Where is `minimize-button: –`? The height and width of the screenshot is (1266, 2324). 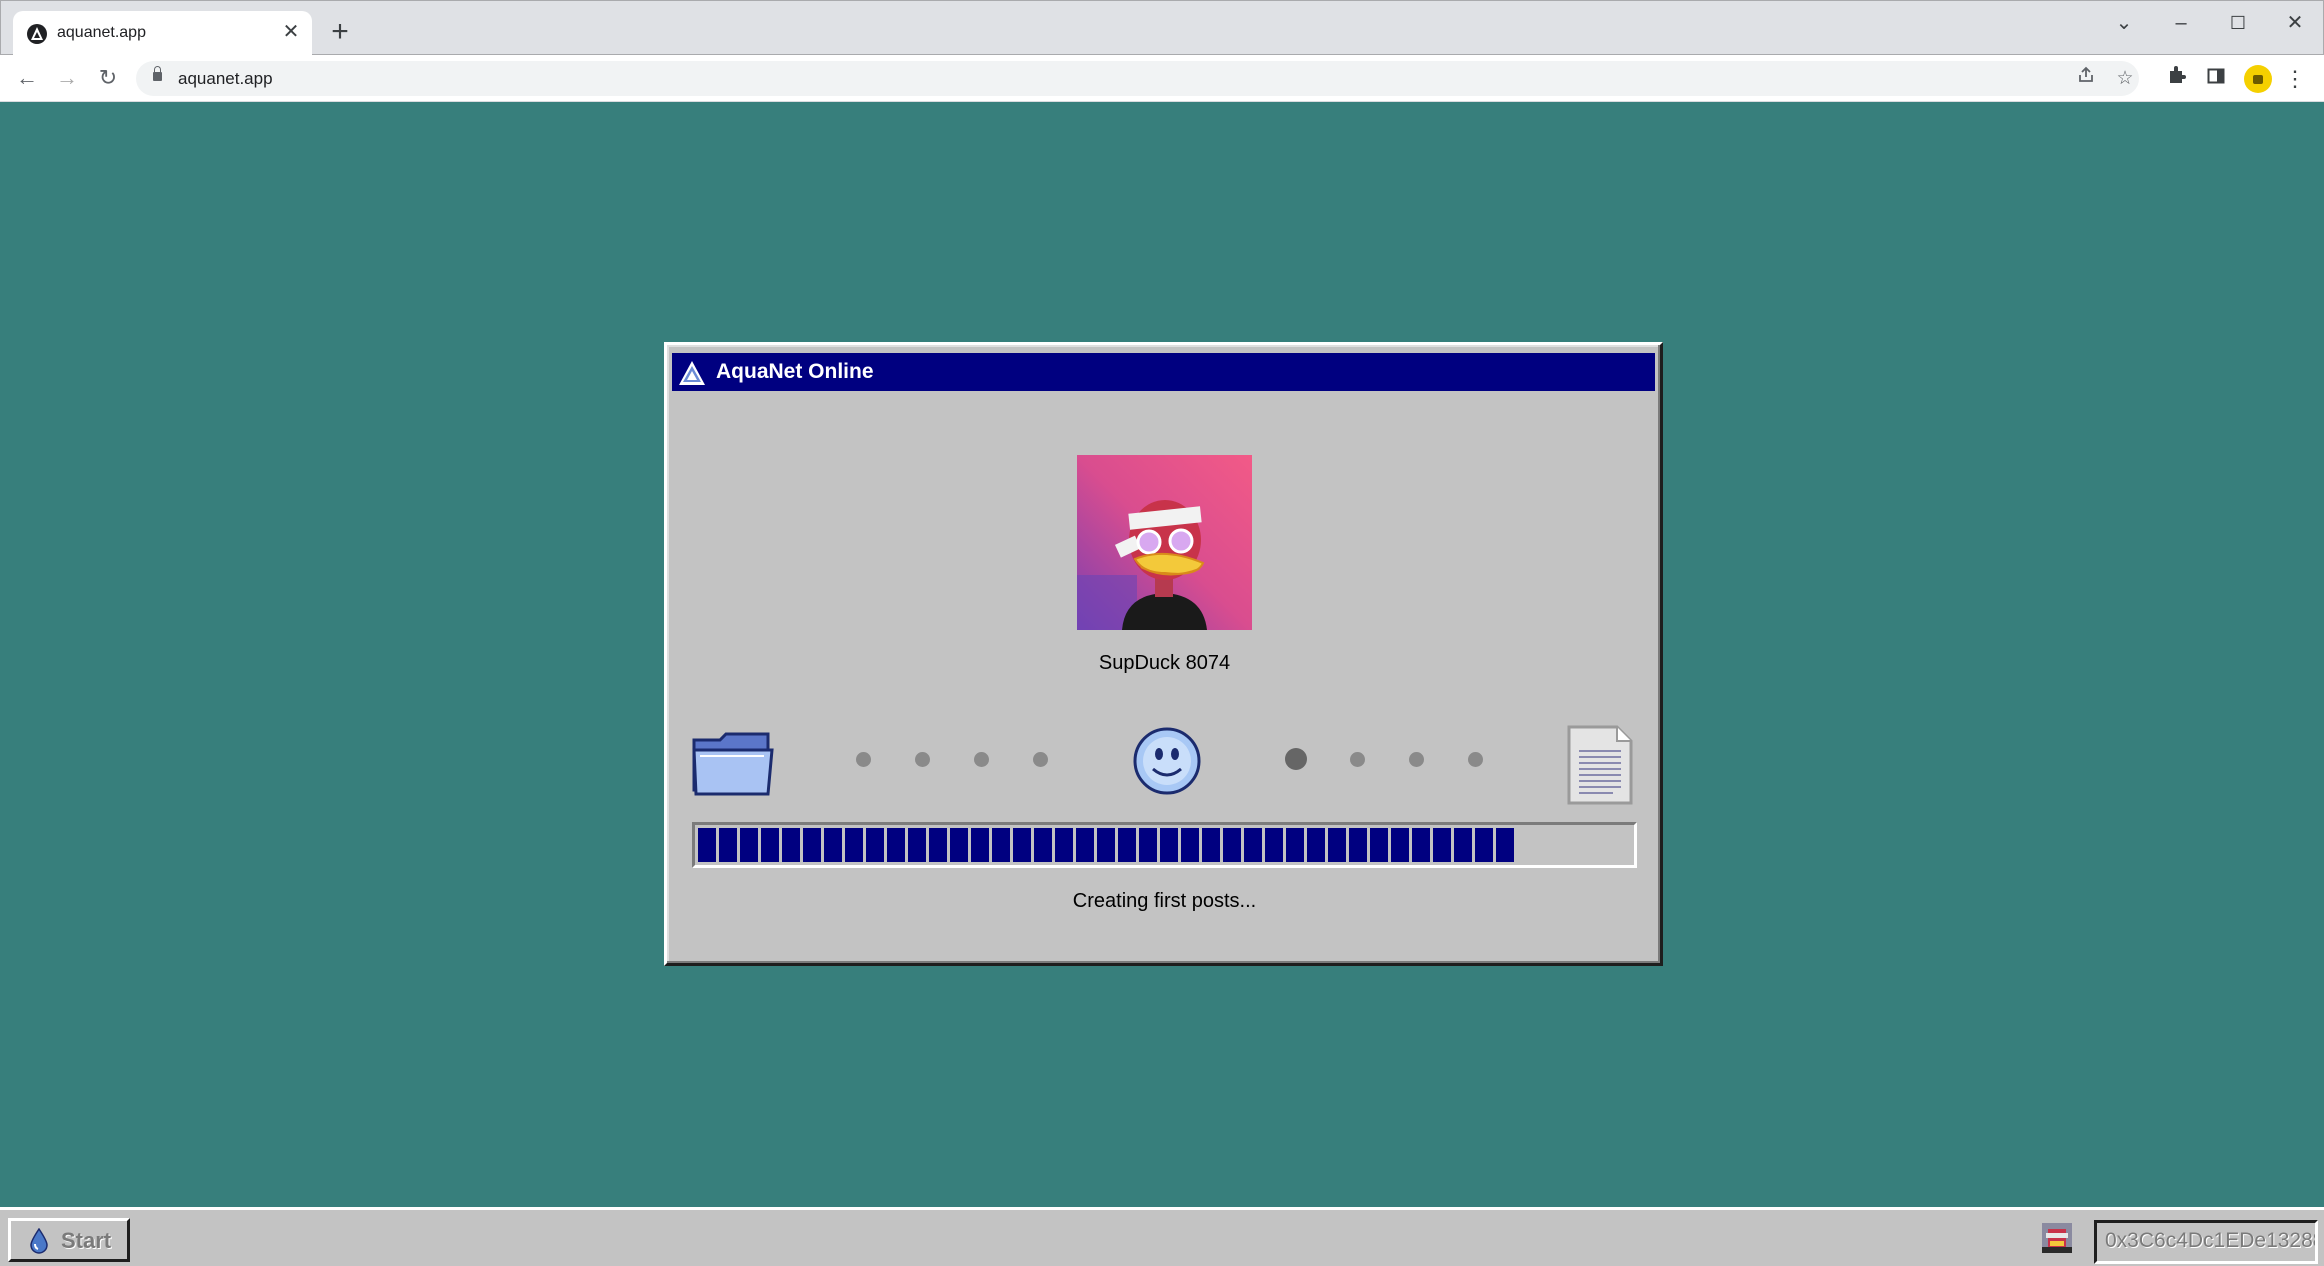 minimize-button: – is located at coordinates (2181, 23).